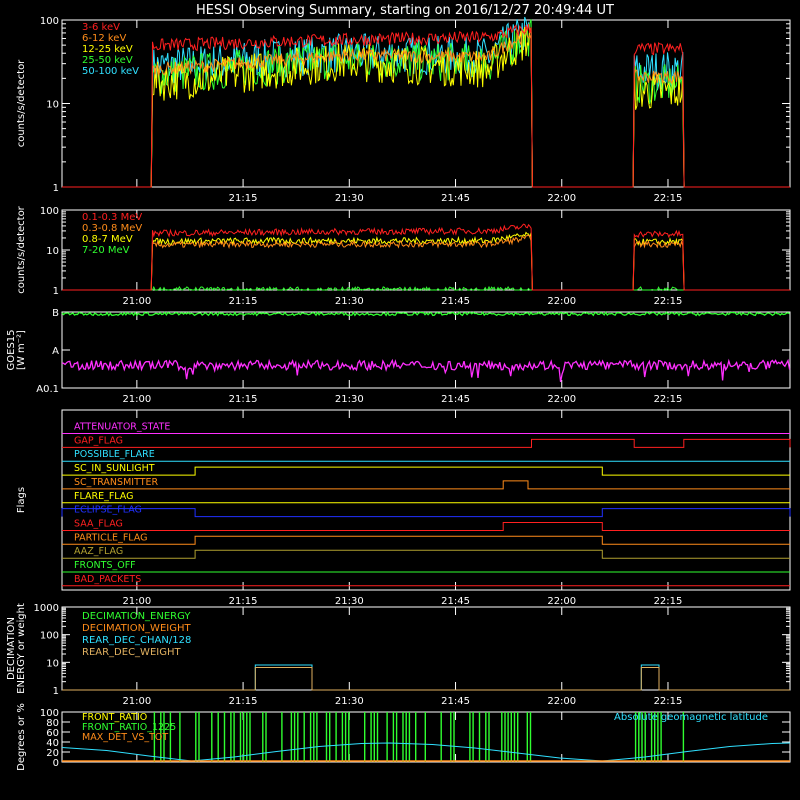 The width and height of the screenshot is (800, 800). Describe the element at coordinates (52, 753) in the screenshot. I see `panel6-ytick-label: 20` at that location.